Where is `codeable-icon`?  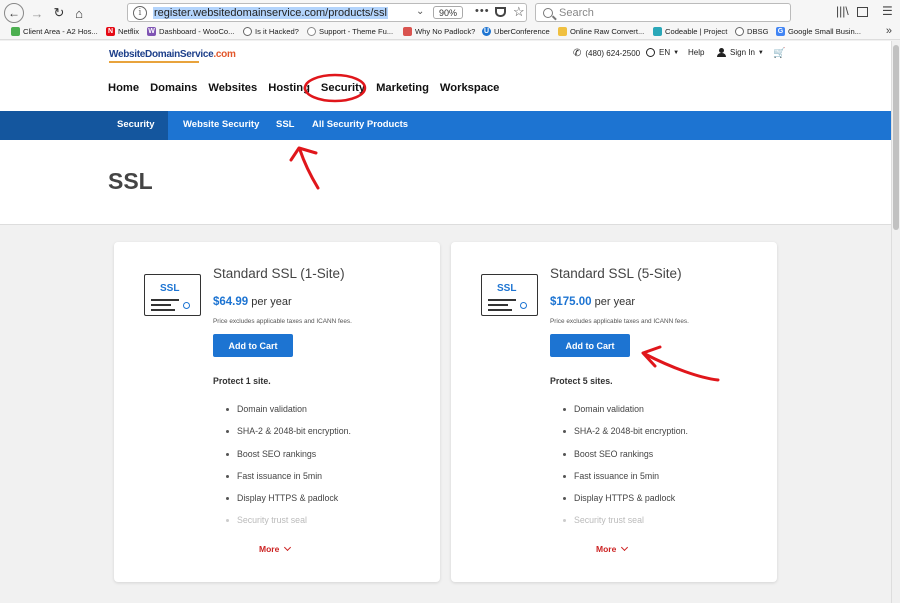
codeable-icon is located at coordinates (657, 31).